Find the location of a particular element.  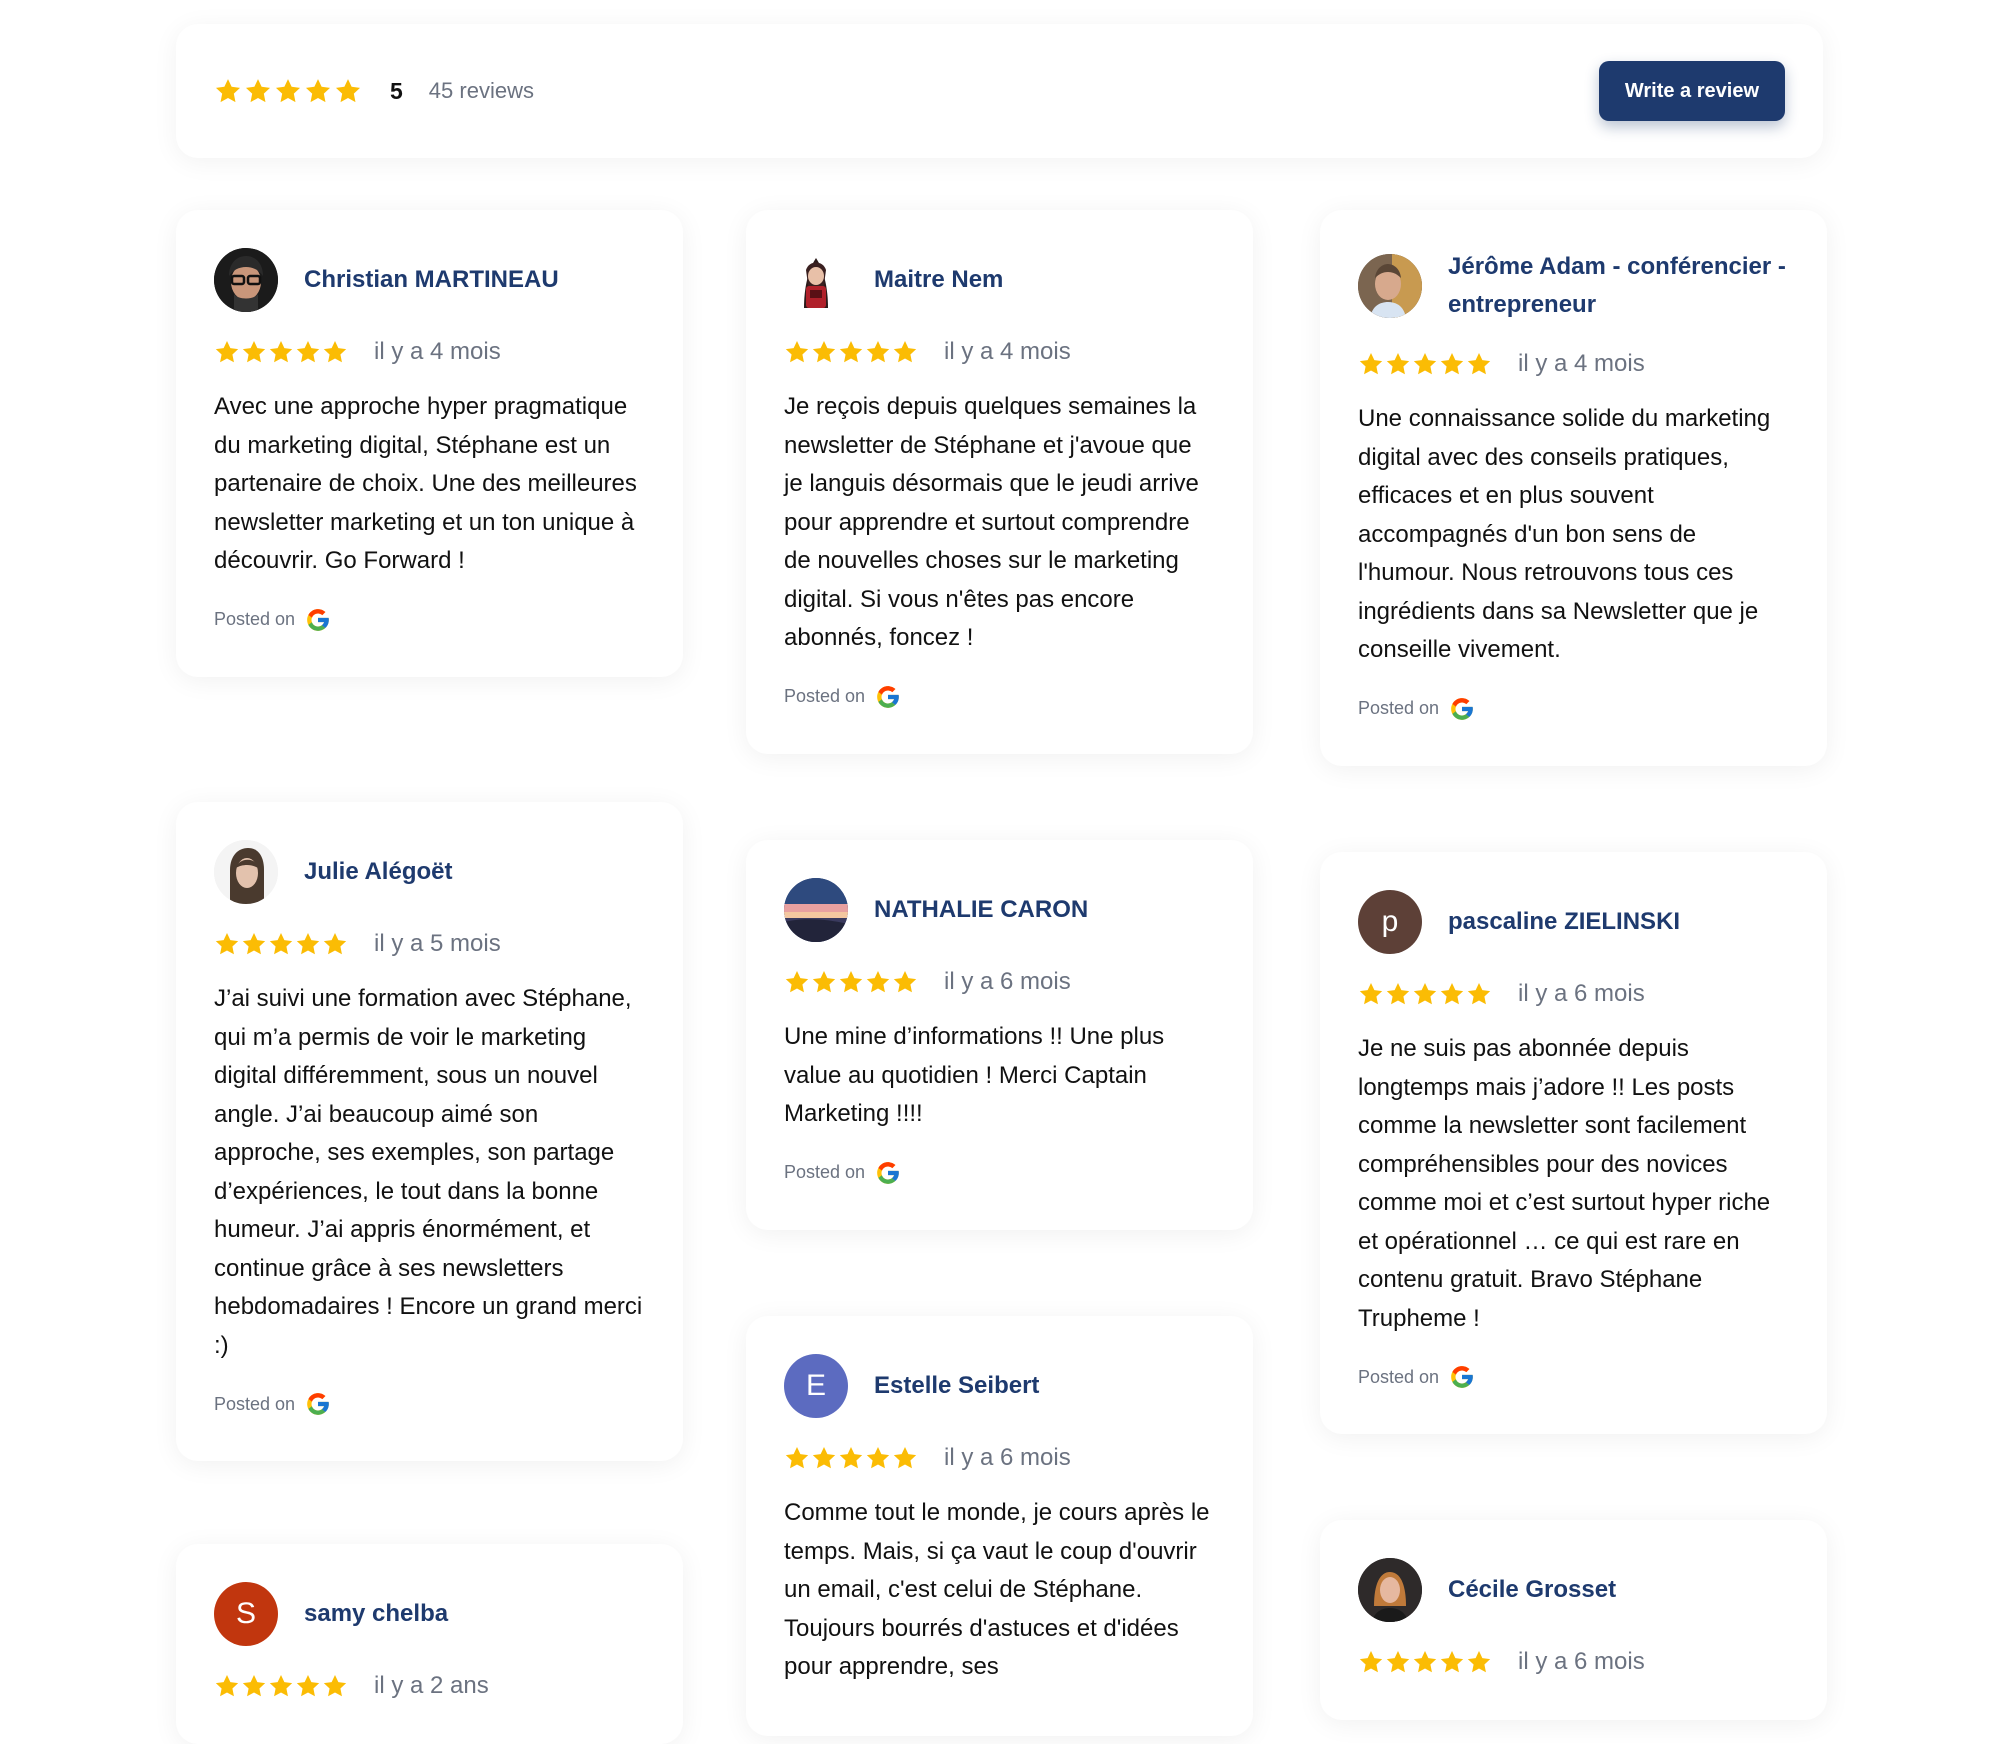

reviewer-name: Estelle Seibert is located at coordinates (956, 1386).